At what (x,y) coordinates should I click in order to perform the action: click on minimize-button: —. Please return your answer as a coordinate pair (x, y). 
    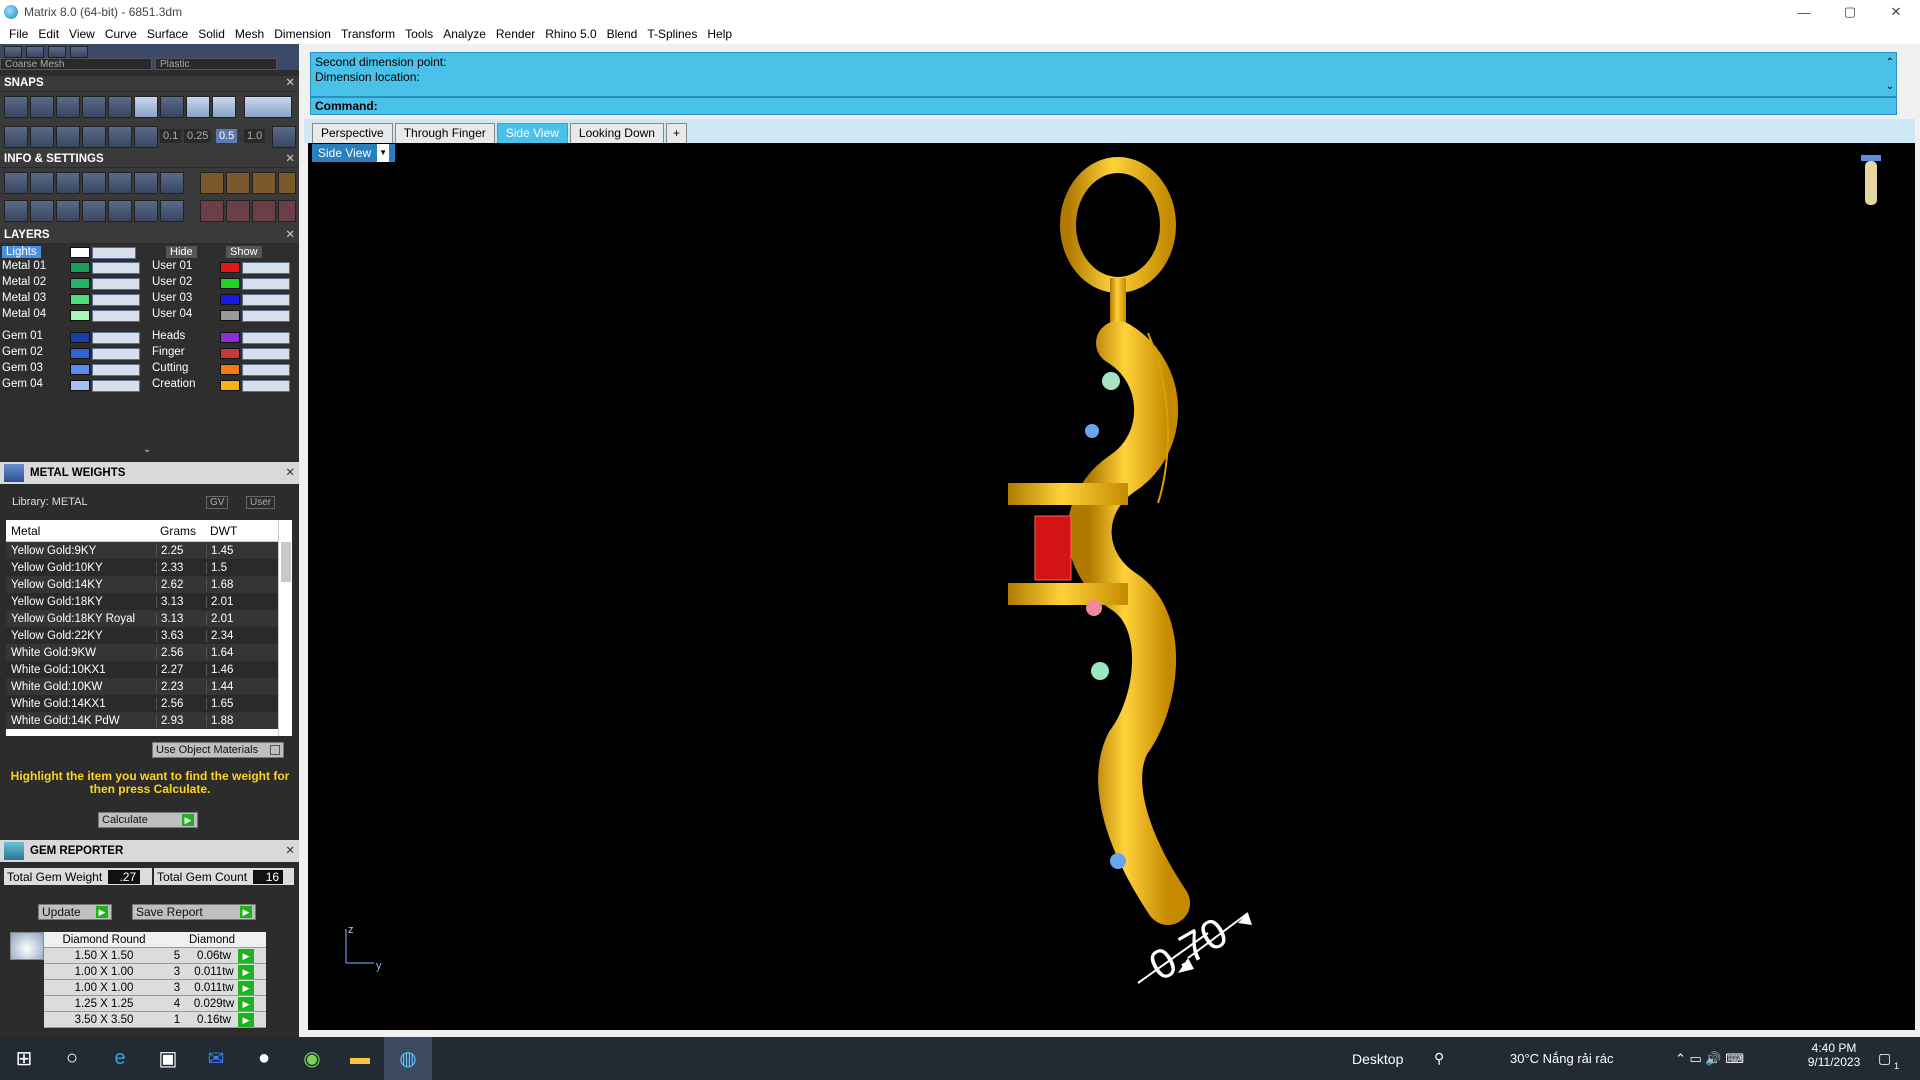
    Looking at the image, I should click on (1804, 12).